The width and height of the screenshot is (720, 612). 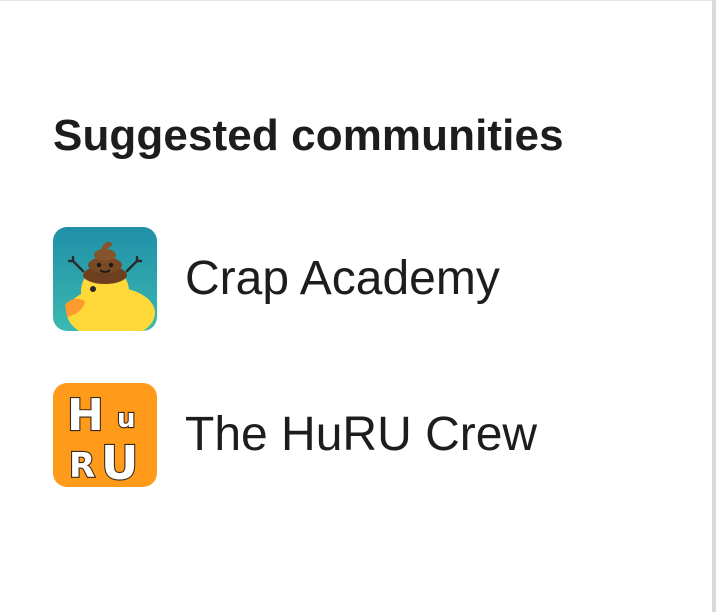 I want to click on huru-logo-icon: H u R U, so click(x=105, y=435).